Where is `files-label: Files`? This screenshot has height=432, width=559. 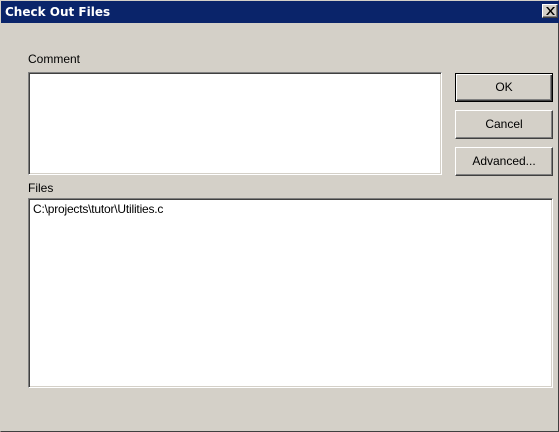
files-label: Files is located at coordinates (41, 188).